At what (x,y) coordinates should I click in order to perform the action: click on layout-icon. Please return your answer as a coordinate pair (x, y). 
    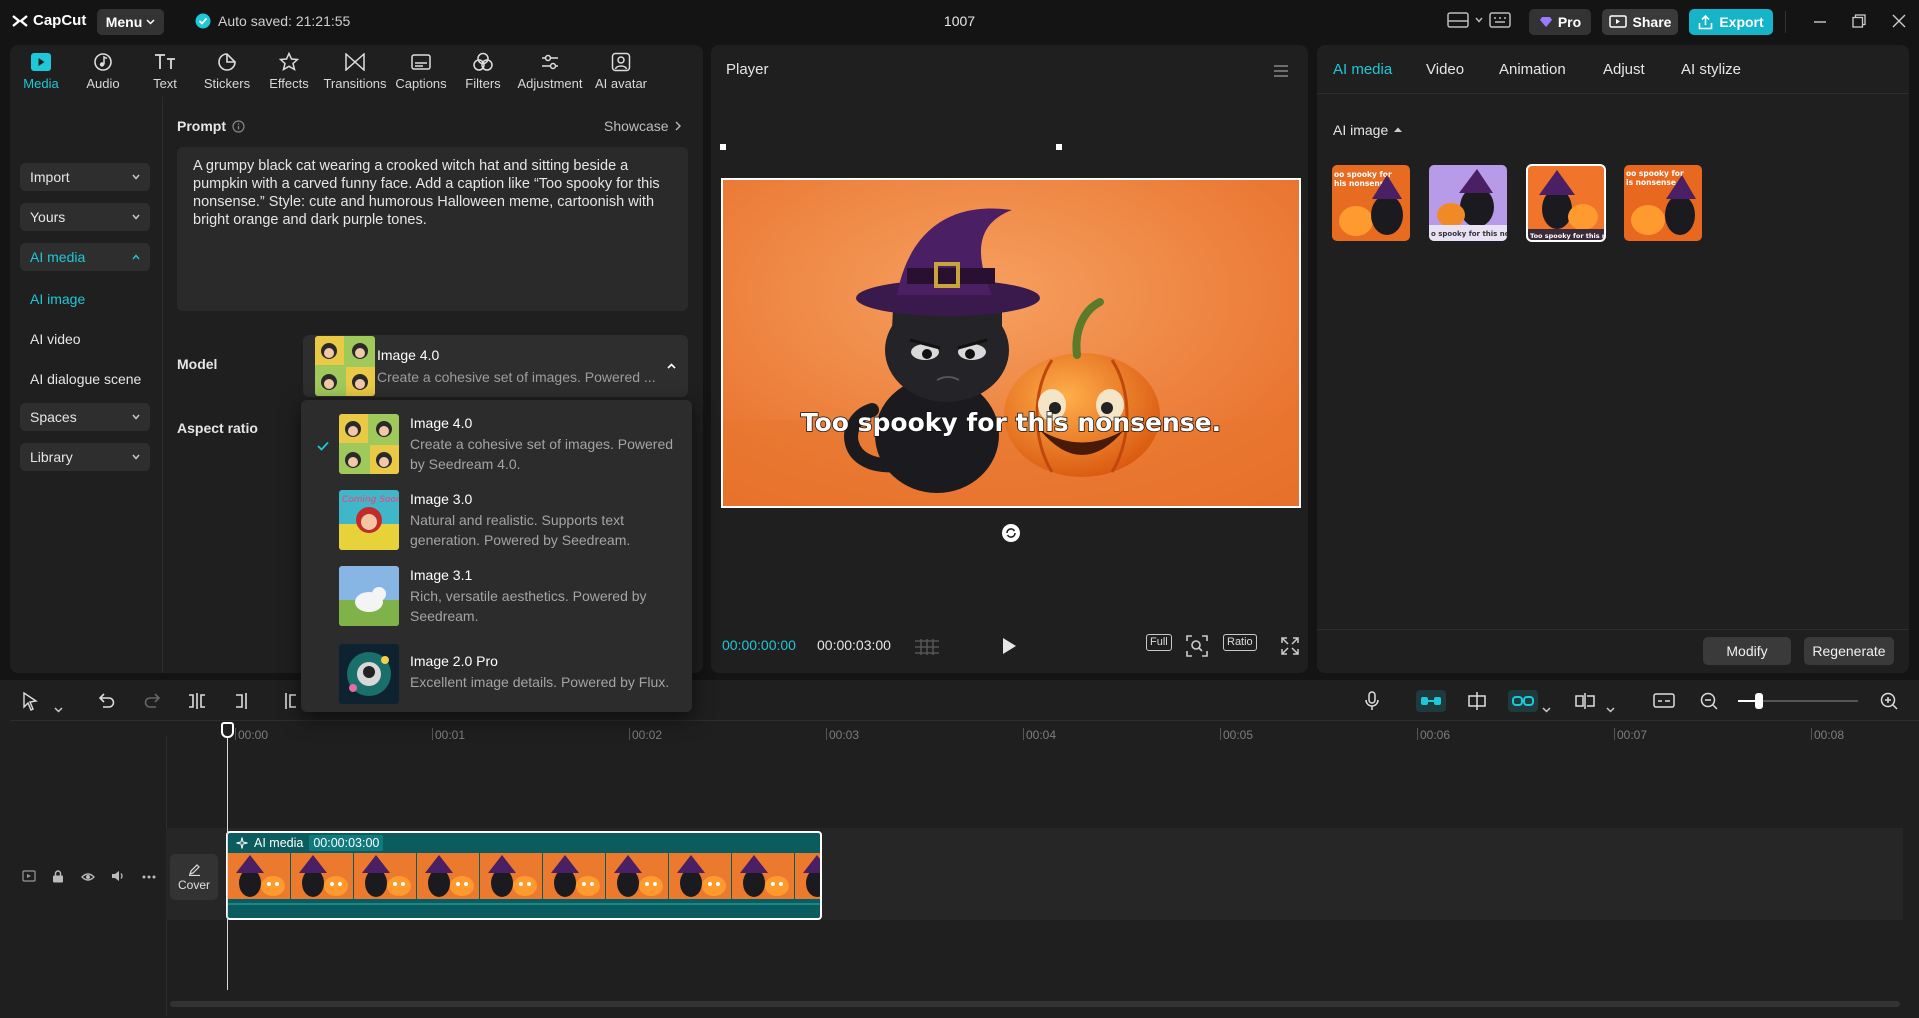
    Looking at the image, I should click on (1458, 20).